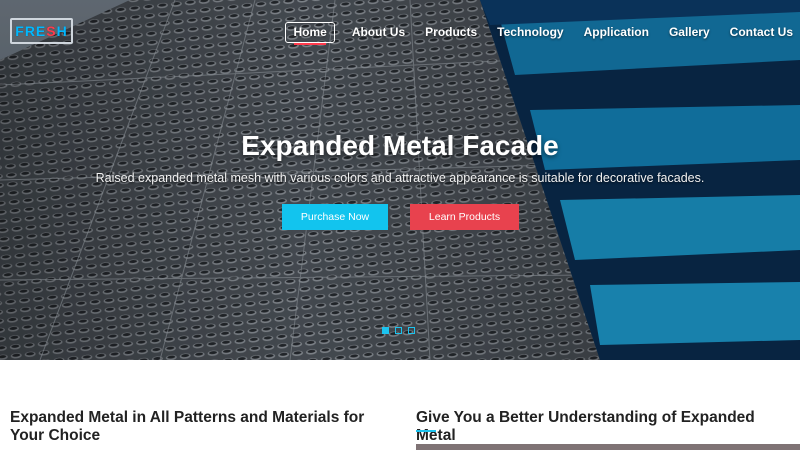 This screenshot has width=800, height=450. Describe the element at coordinates (400, 145) in the screenshot. I see `hero-title: Expanded Metal Facade` at that location.